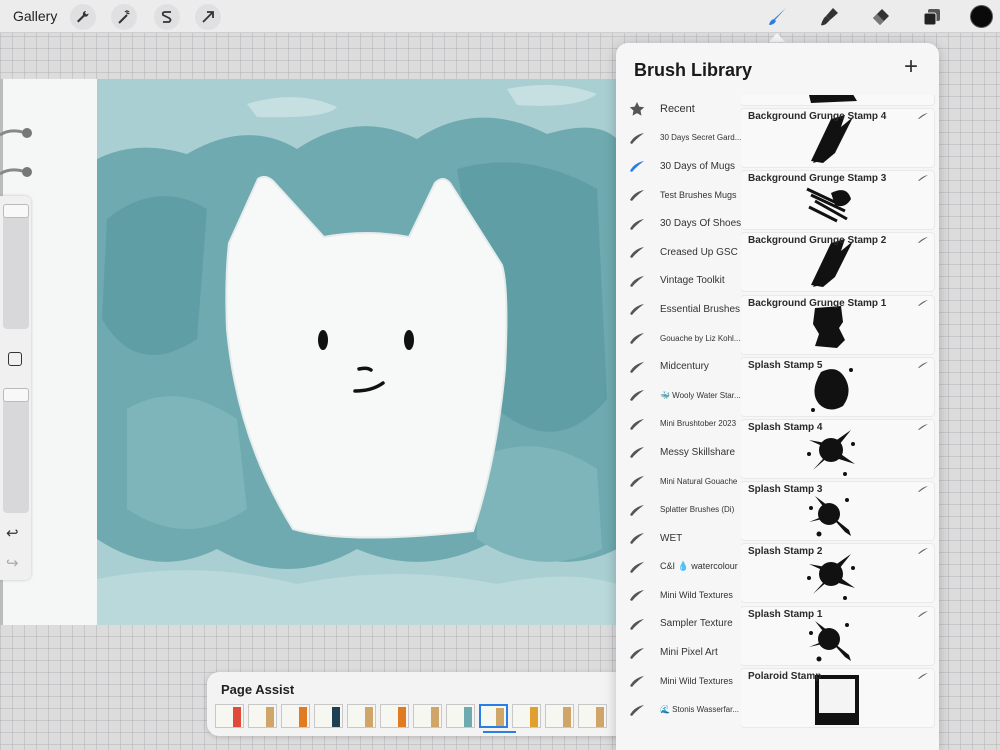 The image size is (1000, 750). Describe the element at coordinates (837, 697) in the screenshot. I see `brush-card: Polaroid Stamp` at that location.